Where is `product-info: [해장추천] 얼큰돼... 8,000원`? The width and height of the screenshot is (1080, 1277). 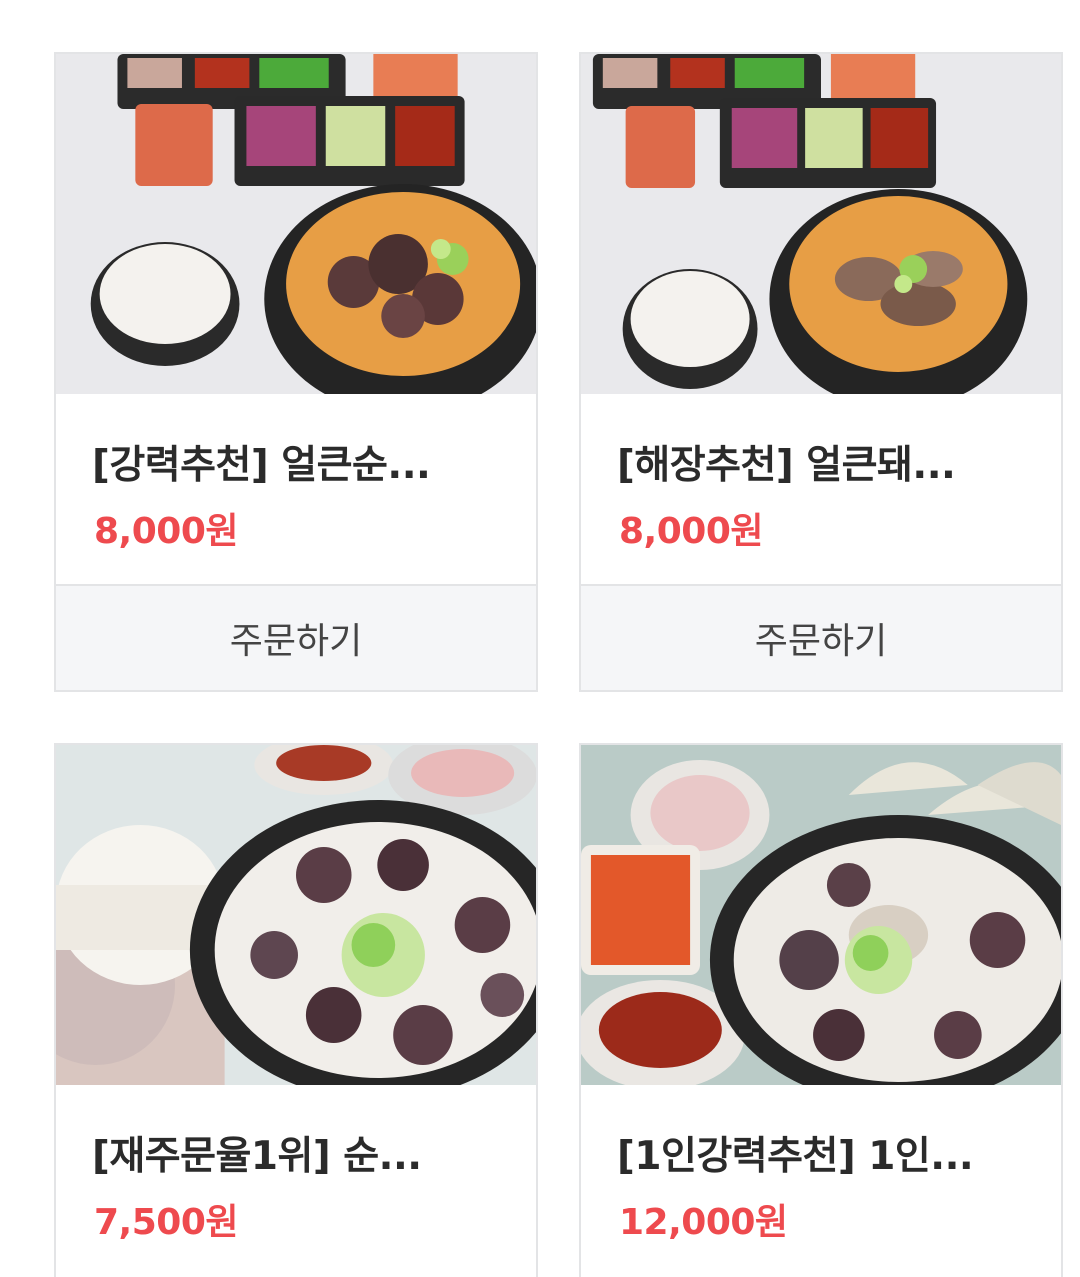
product-info: [해장추천] 얼큰돼... 8,000원 is located at coordinates (821, 490).